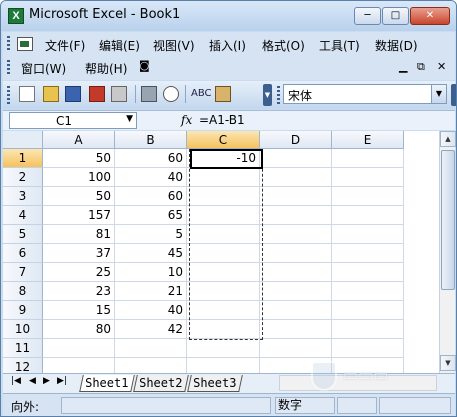 The width and height of the screenshot is (457, 417). Describe the element at coordinates (65, 45) in the screenshot. I see `menu-file: 文件(F)` at that location.